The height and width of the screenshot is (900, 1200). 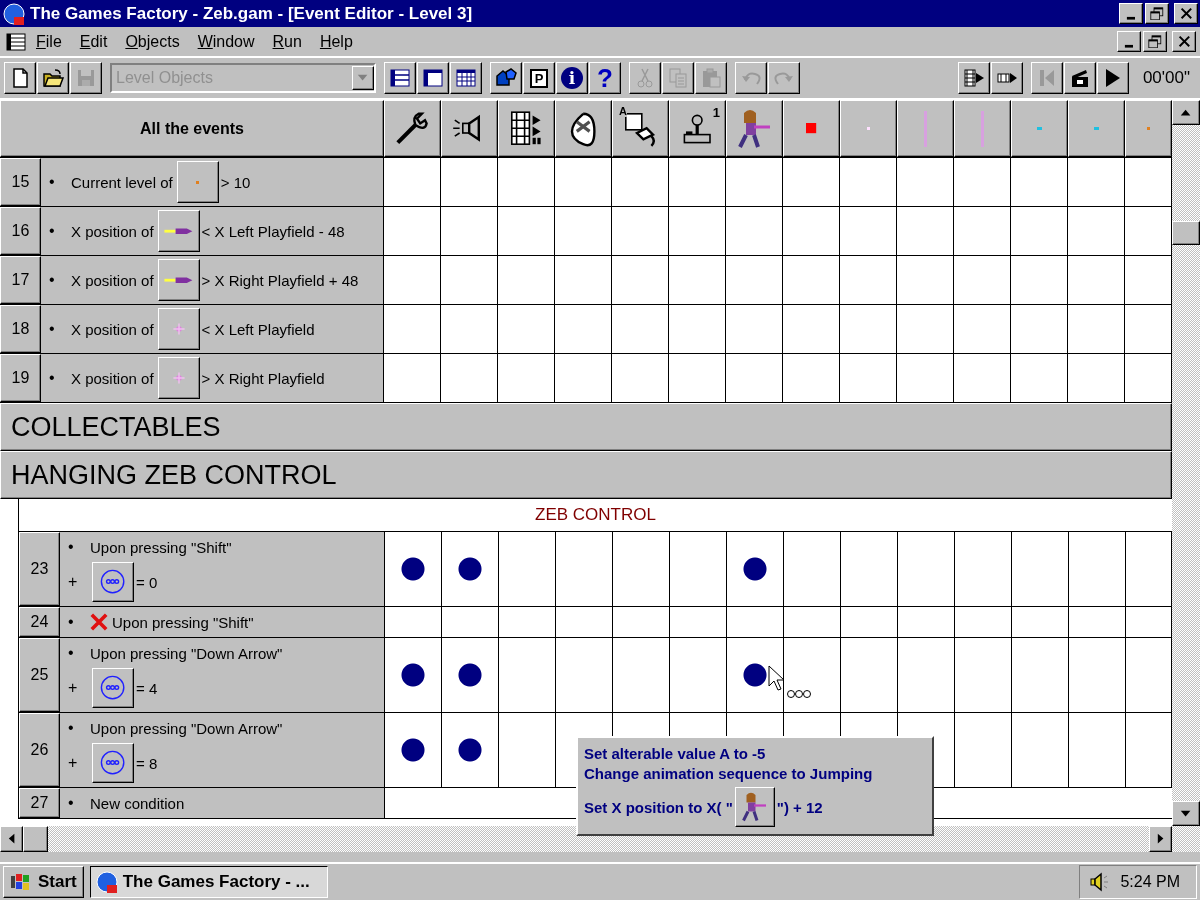 I want to click on play-button, so click(x=1112, y=78).